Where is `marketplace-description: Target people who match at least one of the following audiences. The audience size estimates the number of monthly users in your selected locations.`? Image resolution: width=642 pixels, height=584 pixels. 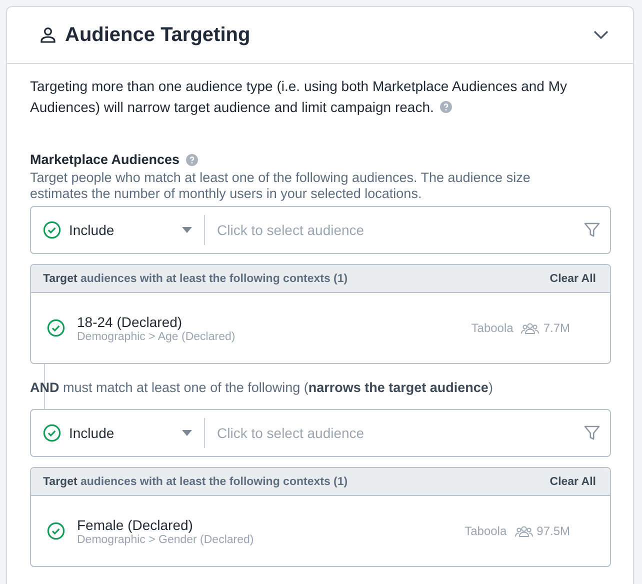
marketplace-description: Target people who match at least one of the following audiences. The audience size estimates the number of monthly users in your selected locations. is located at coordinates (281, 186).